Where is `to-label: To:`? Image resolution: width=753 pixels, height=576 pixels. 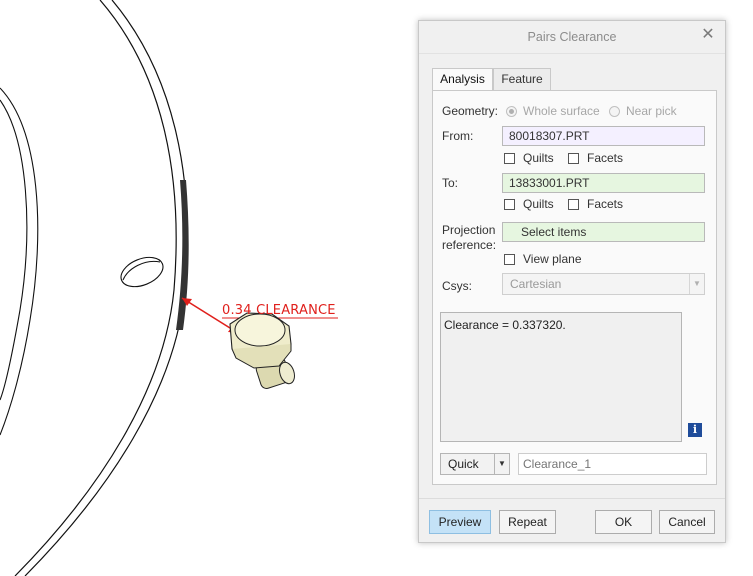 to-label: To: is located at coordinates (450, 183).